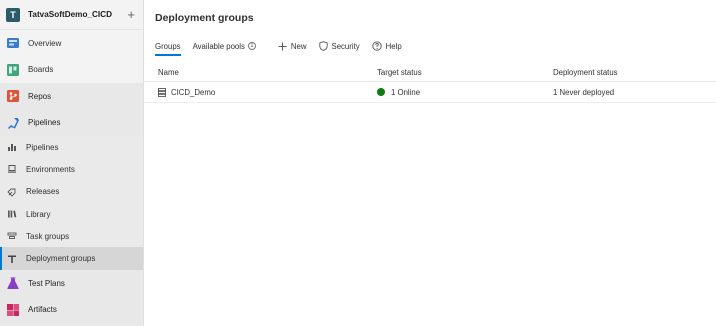 The image size is (716, 326). What do you see at coordinates (13, 96) in the screenshot?
I see `repos-icon` at bounding box center [13, 96].